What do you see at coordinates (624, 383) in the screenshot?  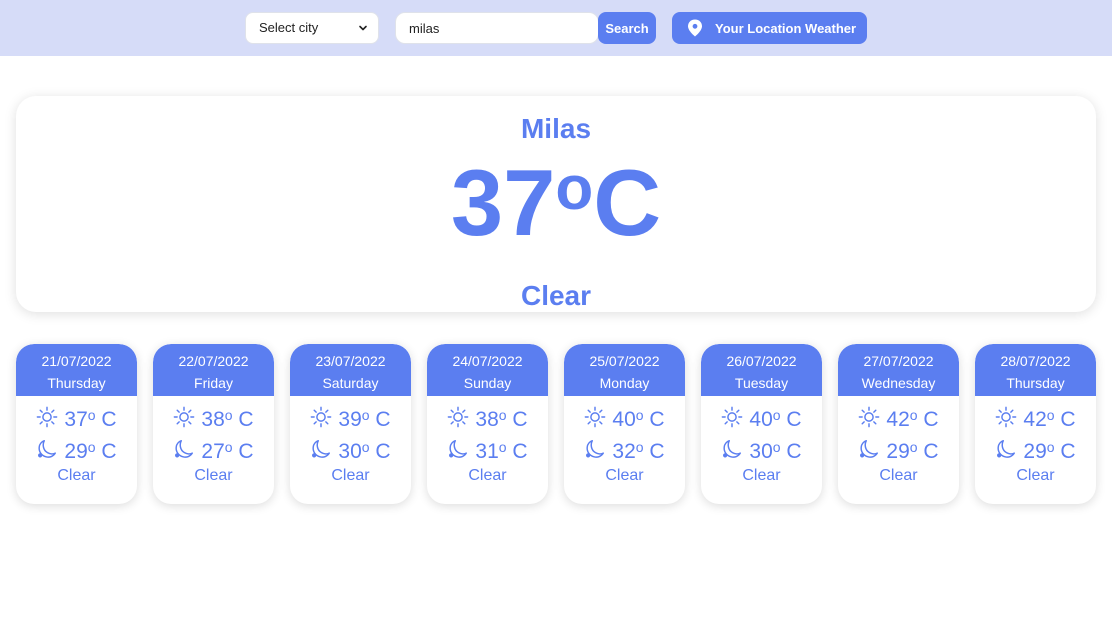 I see `forecast-day: Monday` at bounding box center [624, 383].